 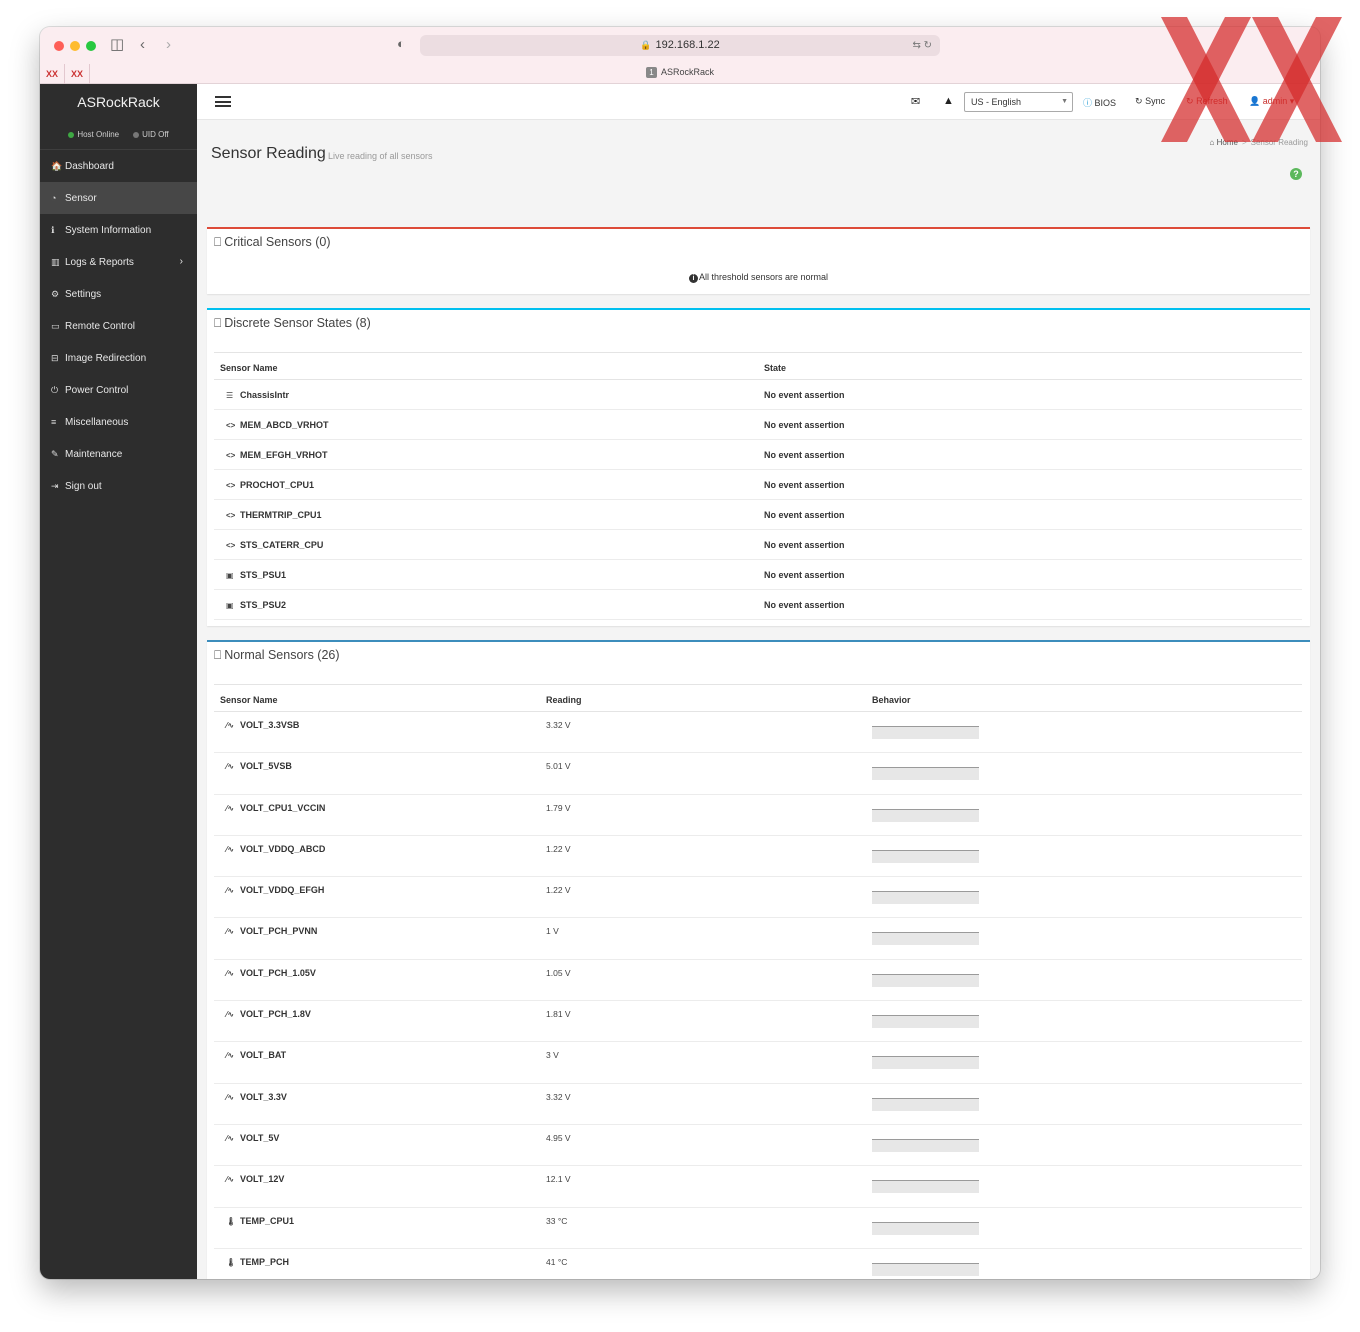 What do you see at coordinates (57, 166) in the screenshot?
I see `home-icon: 🏠` at bounding box center [57, 166].